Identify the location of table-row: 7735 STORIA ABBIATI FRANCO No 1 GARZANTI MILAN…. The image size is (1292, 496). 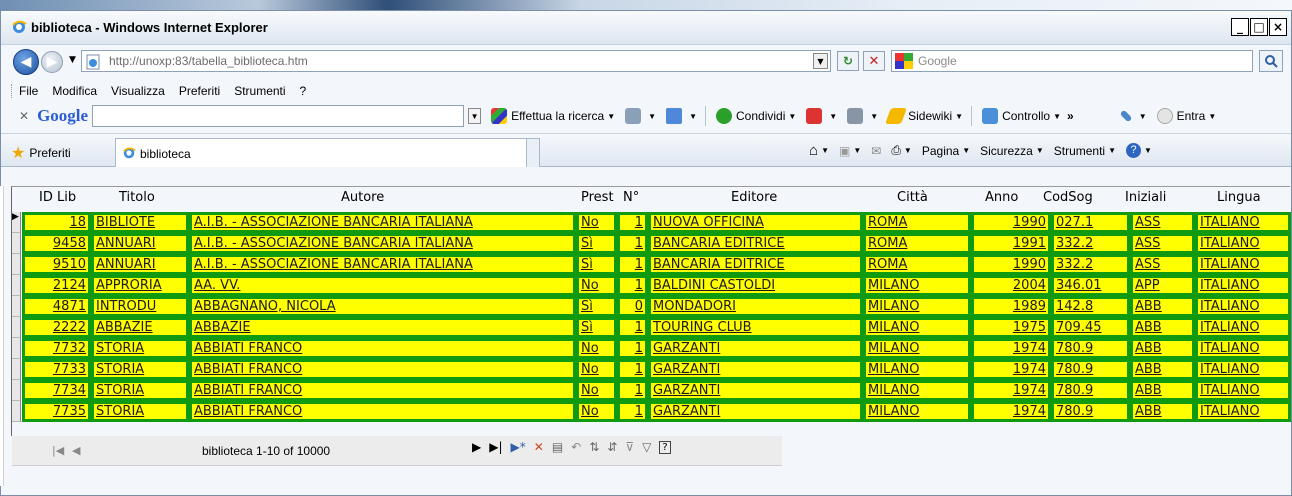
(651, 411).